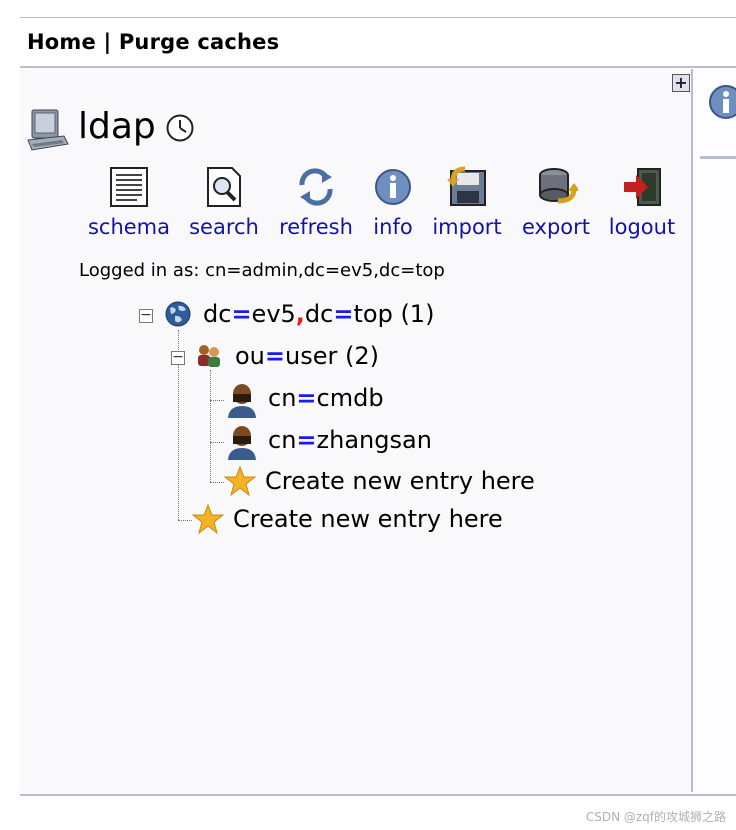 The height and width of the screenshot is (830, 736). I want to click on logout-label: logout, so click(642, 227).